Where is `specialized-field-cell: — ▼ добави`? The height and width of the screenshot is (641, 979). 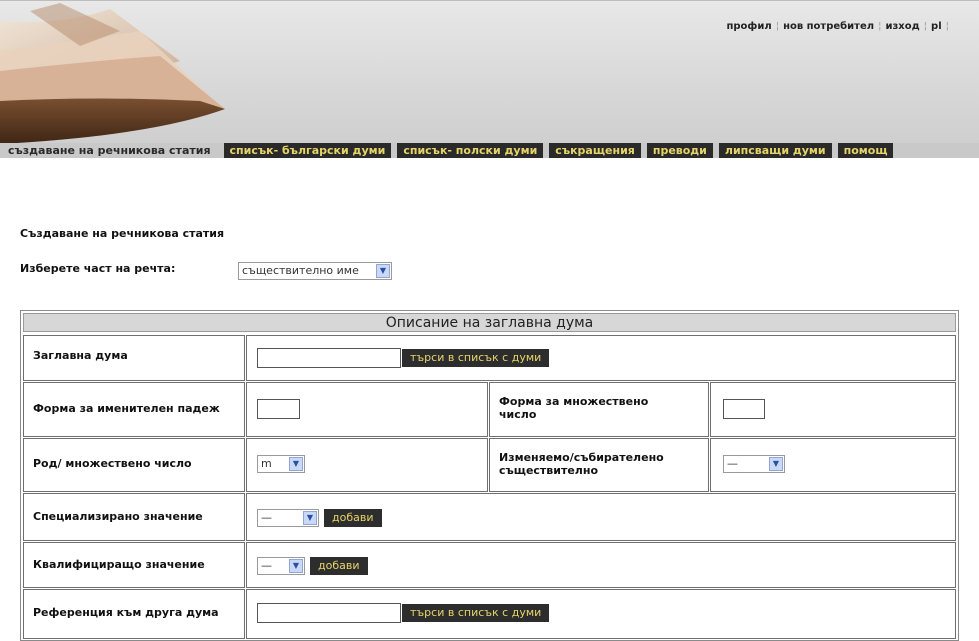
specialized-field-cell: — ▼ добави is located at coordinates (601, 517).